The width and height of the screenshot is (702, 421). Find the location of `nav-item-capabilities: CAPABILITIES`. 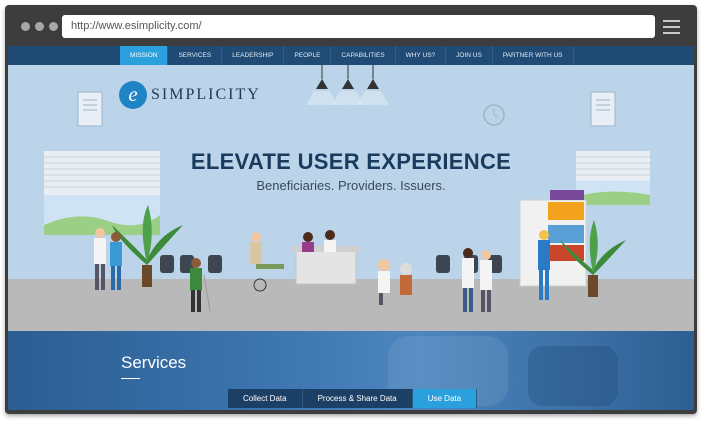

nav-item-capabilities: CAPABILITIES is located at coordinates (363, 55).